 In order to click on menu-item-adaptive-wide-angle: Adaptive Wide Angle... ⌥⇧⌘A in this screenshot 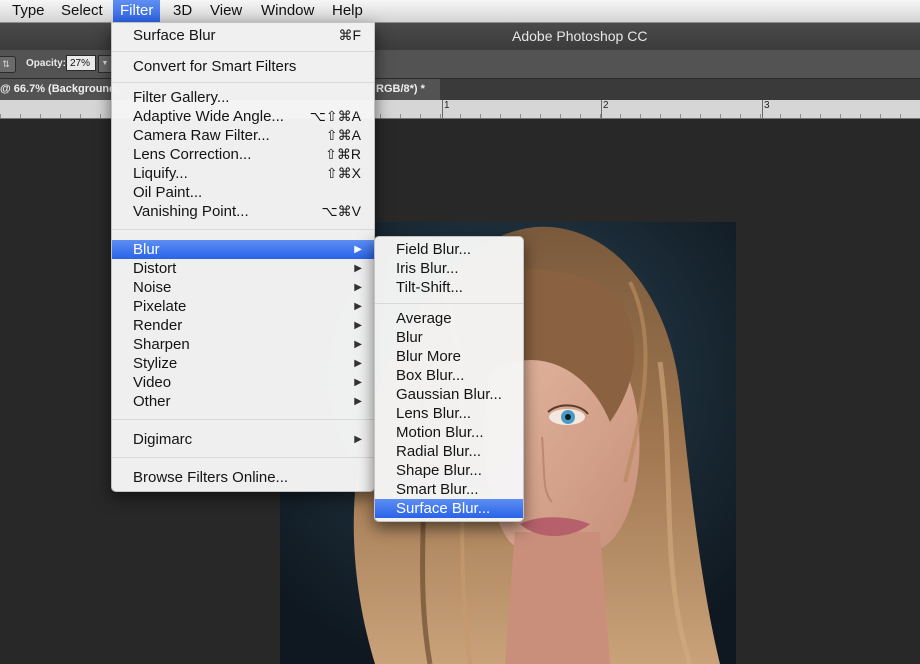, I will do `click(243, 116)`.